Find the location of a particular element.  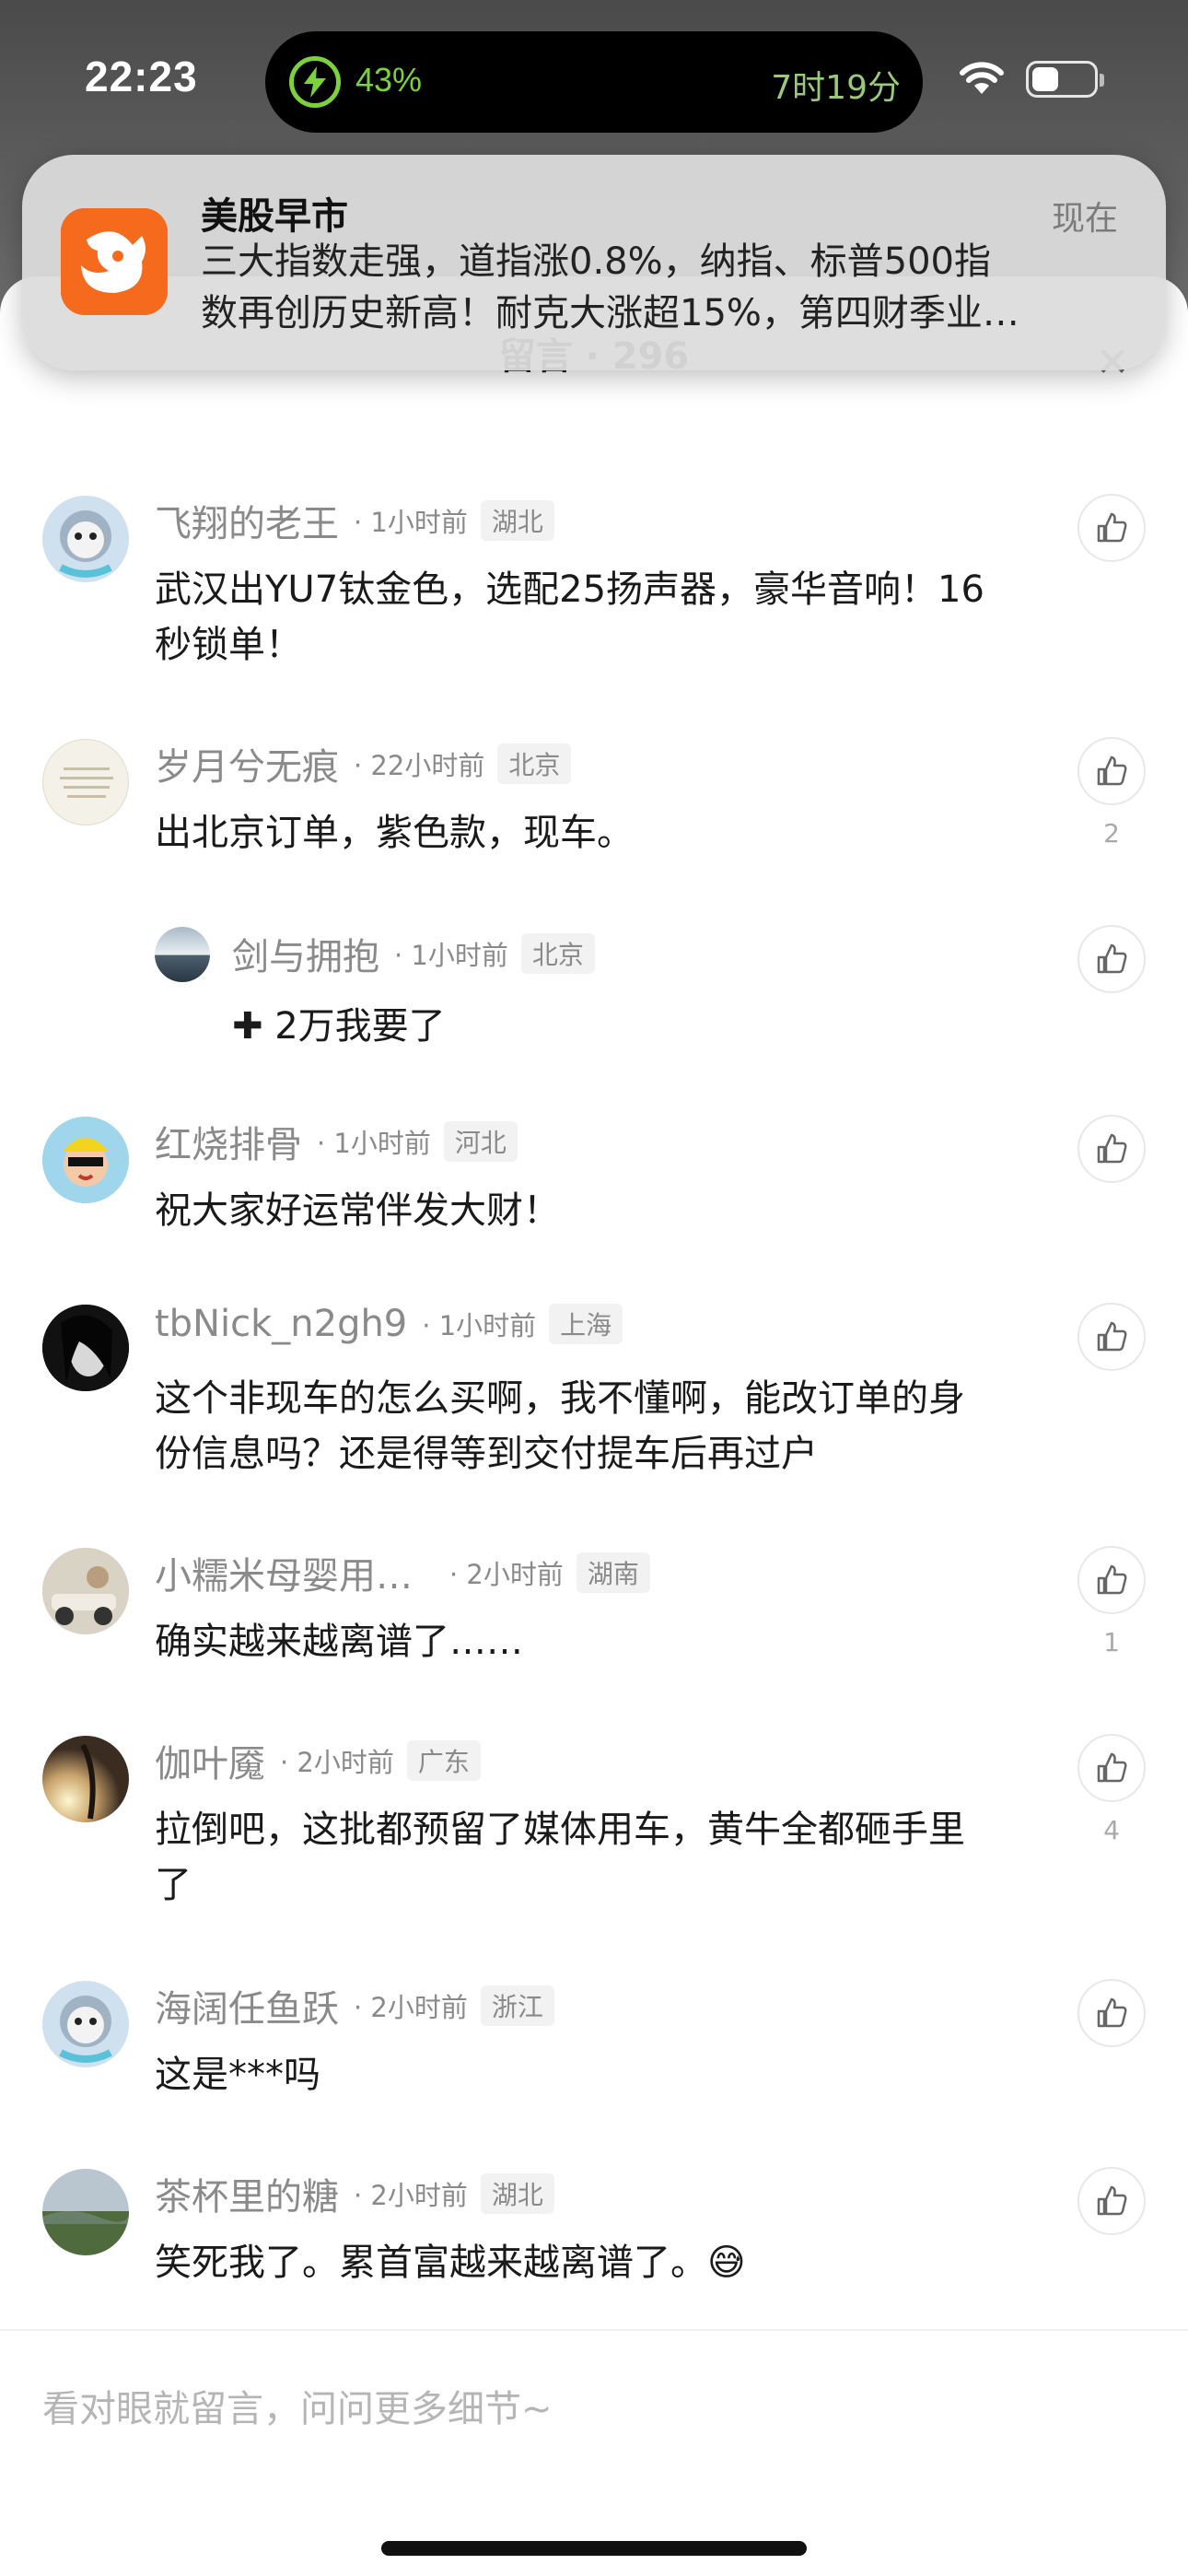

dynamic-island: 43% 7时19分 is located at coordinates (594, 82).